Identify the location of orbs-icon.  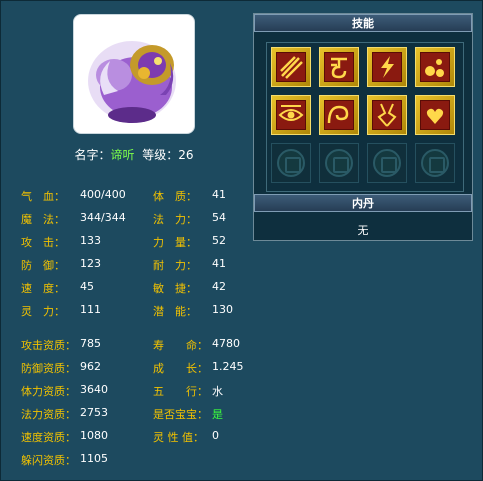
(435, 67).